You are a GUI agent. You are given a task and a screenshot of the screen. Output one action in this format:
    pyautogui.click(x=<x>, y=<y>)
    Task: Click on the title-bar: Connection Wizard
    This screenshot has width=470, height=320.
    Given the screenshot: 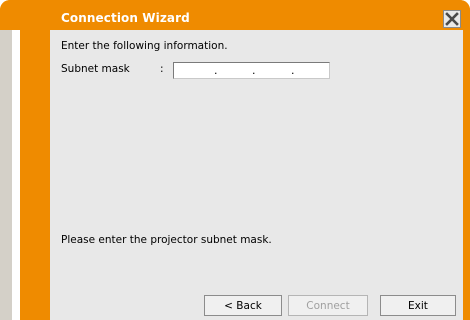 What is the action you would take?
    pyautogui.click(x=235, y=15)
    